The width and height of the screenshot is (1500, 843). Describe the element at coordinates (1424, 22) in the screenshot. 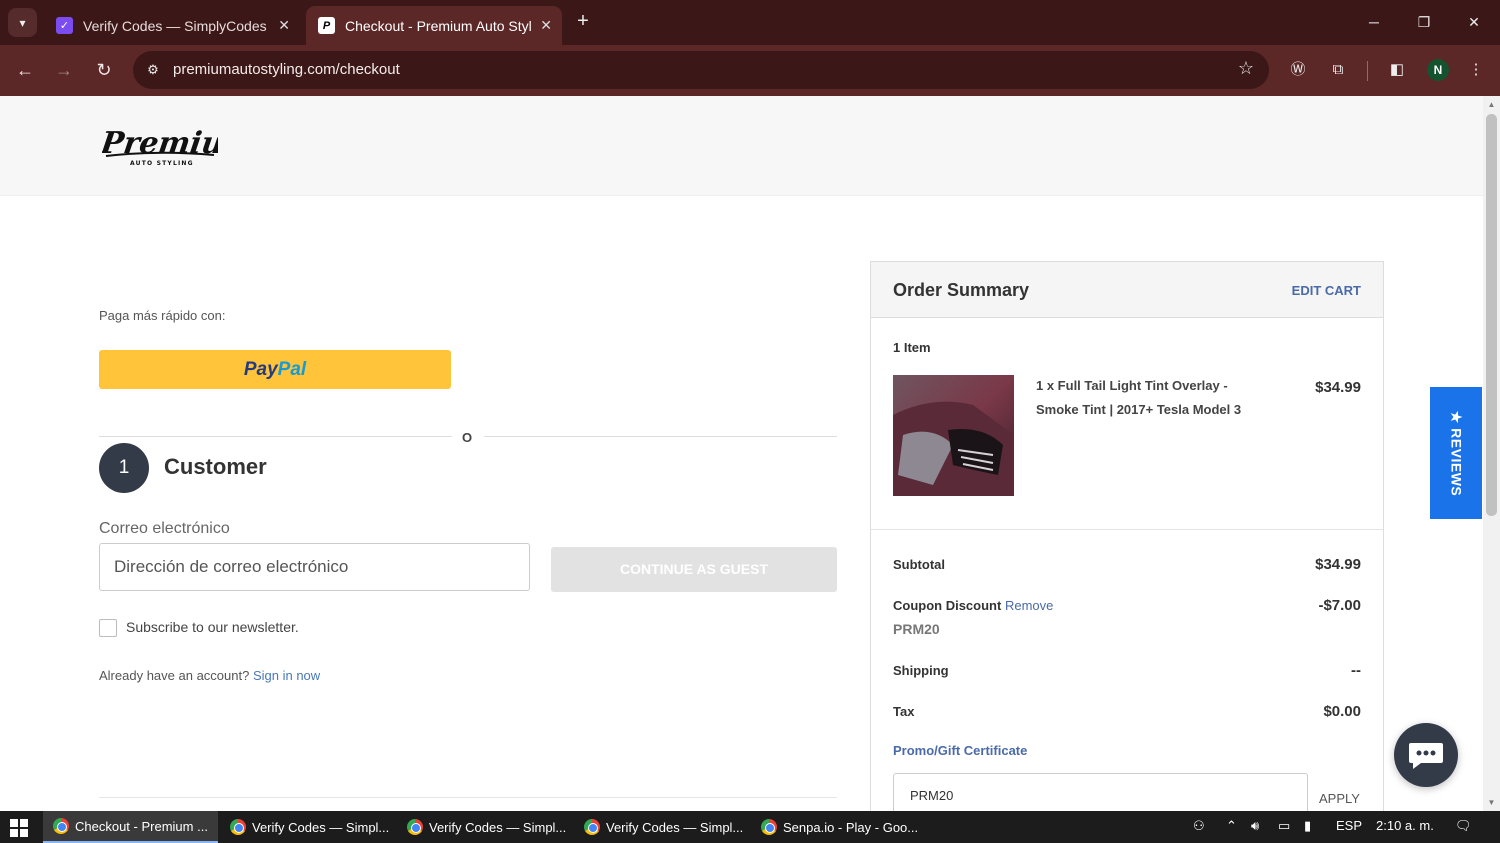

I see `restore-window-icon: ❐` at that location.